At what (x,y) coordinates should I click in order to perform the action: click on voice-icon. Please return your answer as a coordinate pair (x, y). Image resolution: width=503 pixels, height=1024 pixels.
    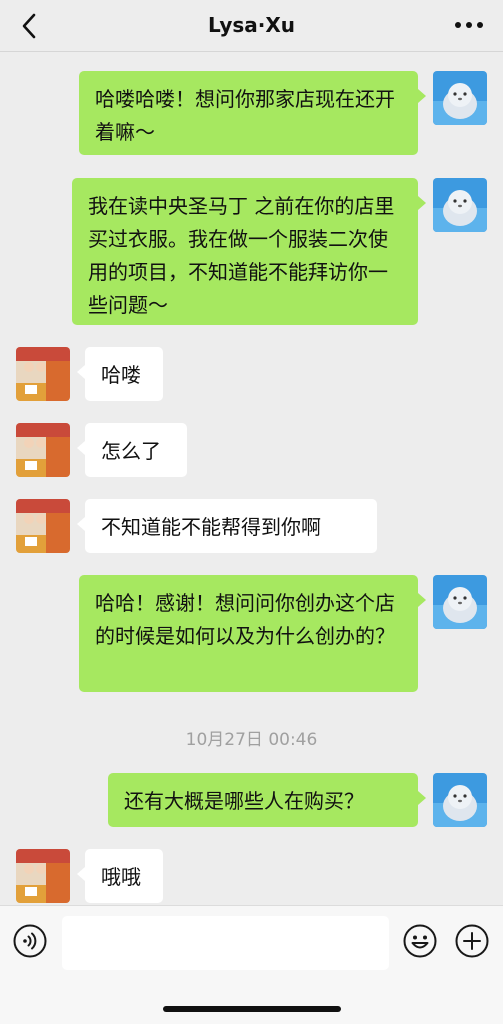
    Looking at the image, I should click on (30, 941).